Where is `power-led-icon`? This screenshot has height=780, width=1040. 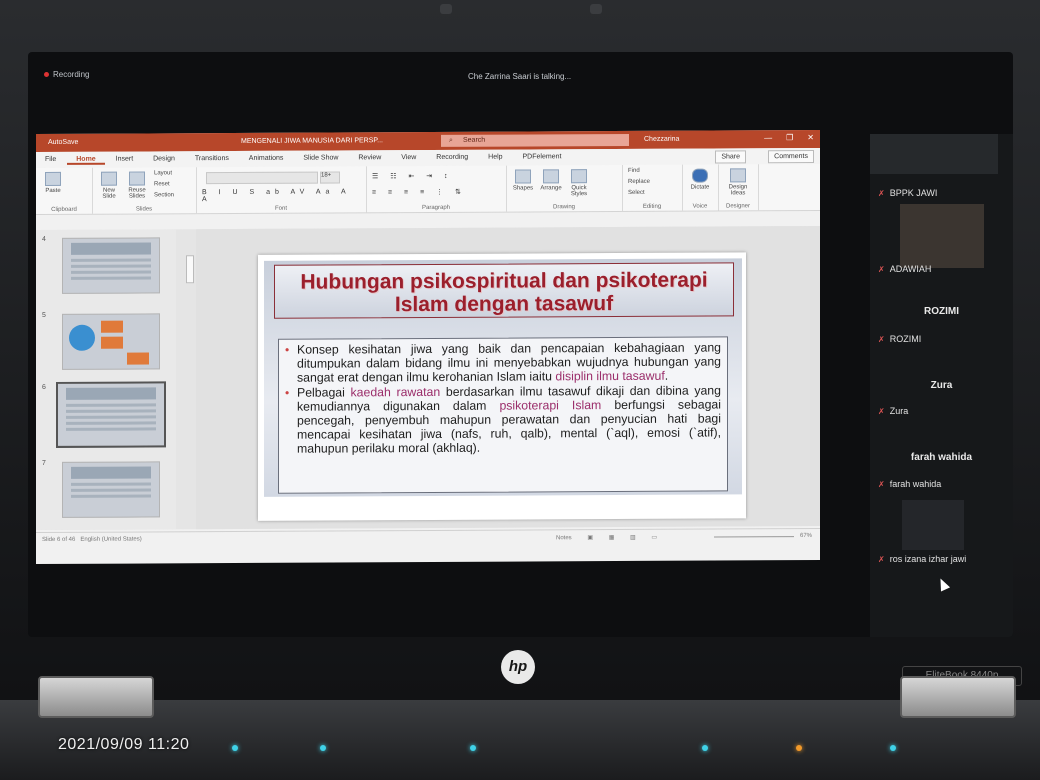 power-led-icon is located at coordinates (799, 748).